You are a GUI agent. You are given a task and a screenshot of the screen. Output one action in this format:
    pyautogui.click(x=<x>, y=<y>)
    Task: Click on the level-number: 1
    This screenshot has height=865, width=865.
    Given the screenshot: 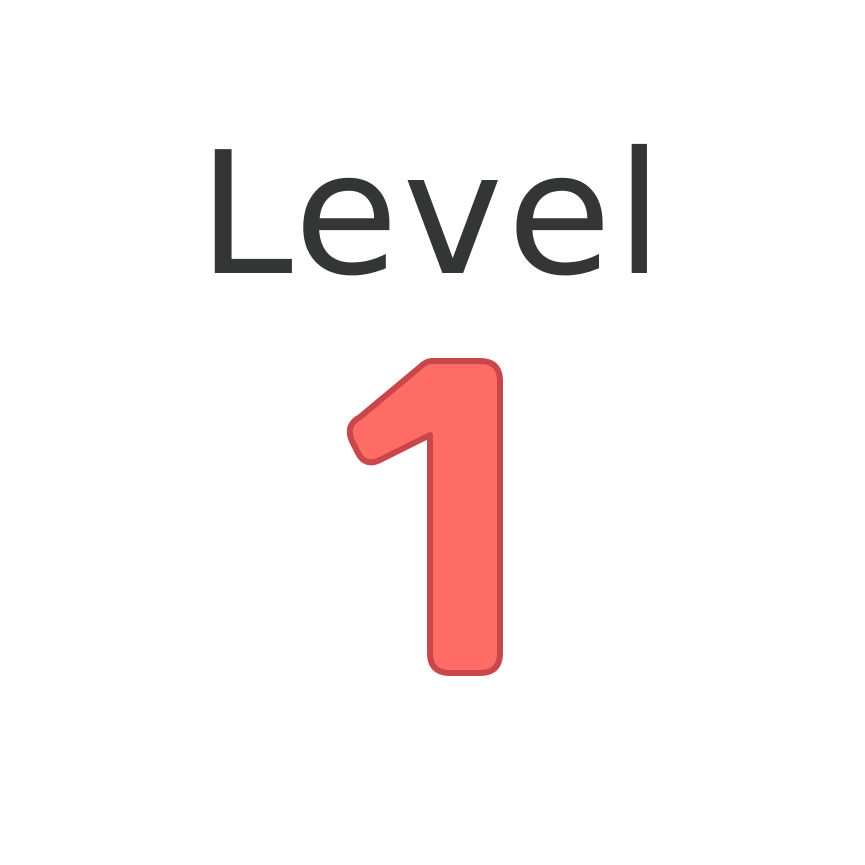 What is the action you would take?
    pyautogui.click(x=430, y=517)
    